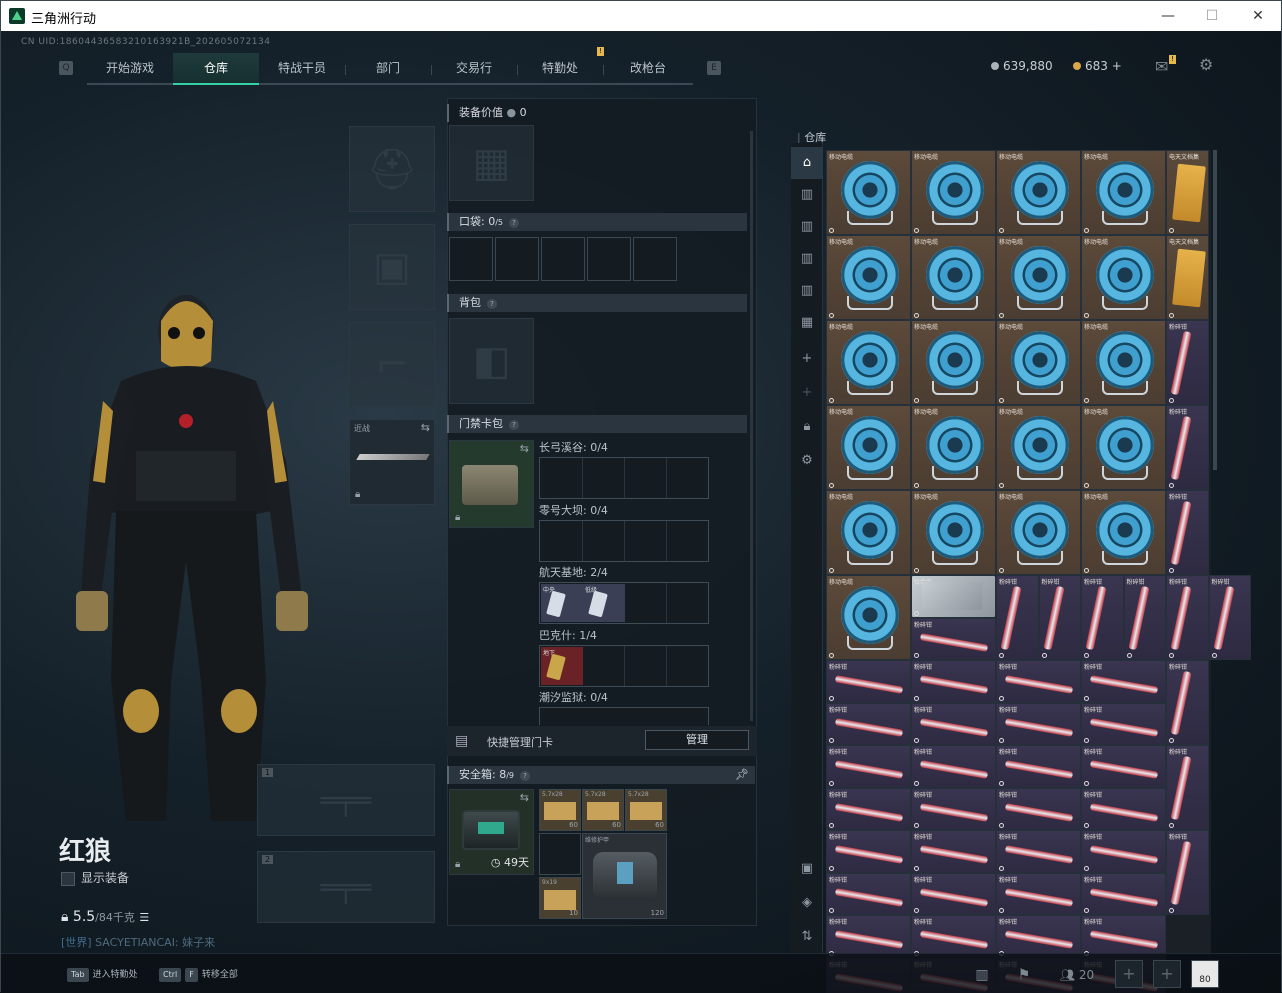 This screenshot has height=993, width=1282. Describe the element at coordinates (1168, 16) in the screenshot. I see `minimize-button: —` at that location.